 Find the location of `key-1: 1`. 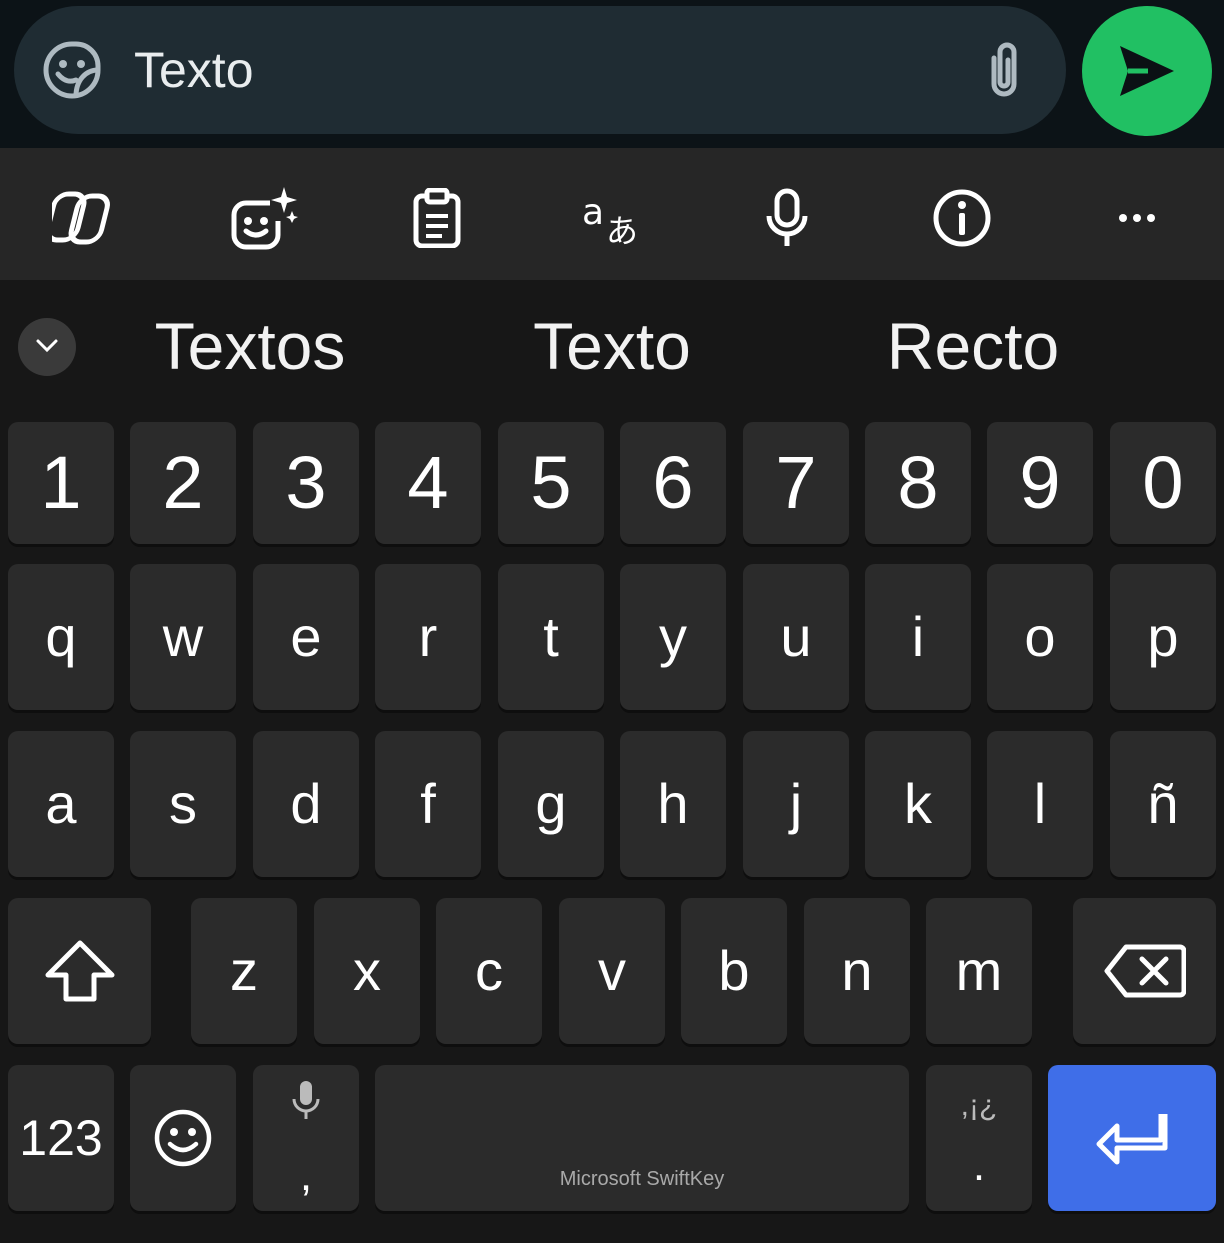

key-1: 1 is located at coordinates (61, 483).